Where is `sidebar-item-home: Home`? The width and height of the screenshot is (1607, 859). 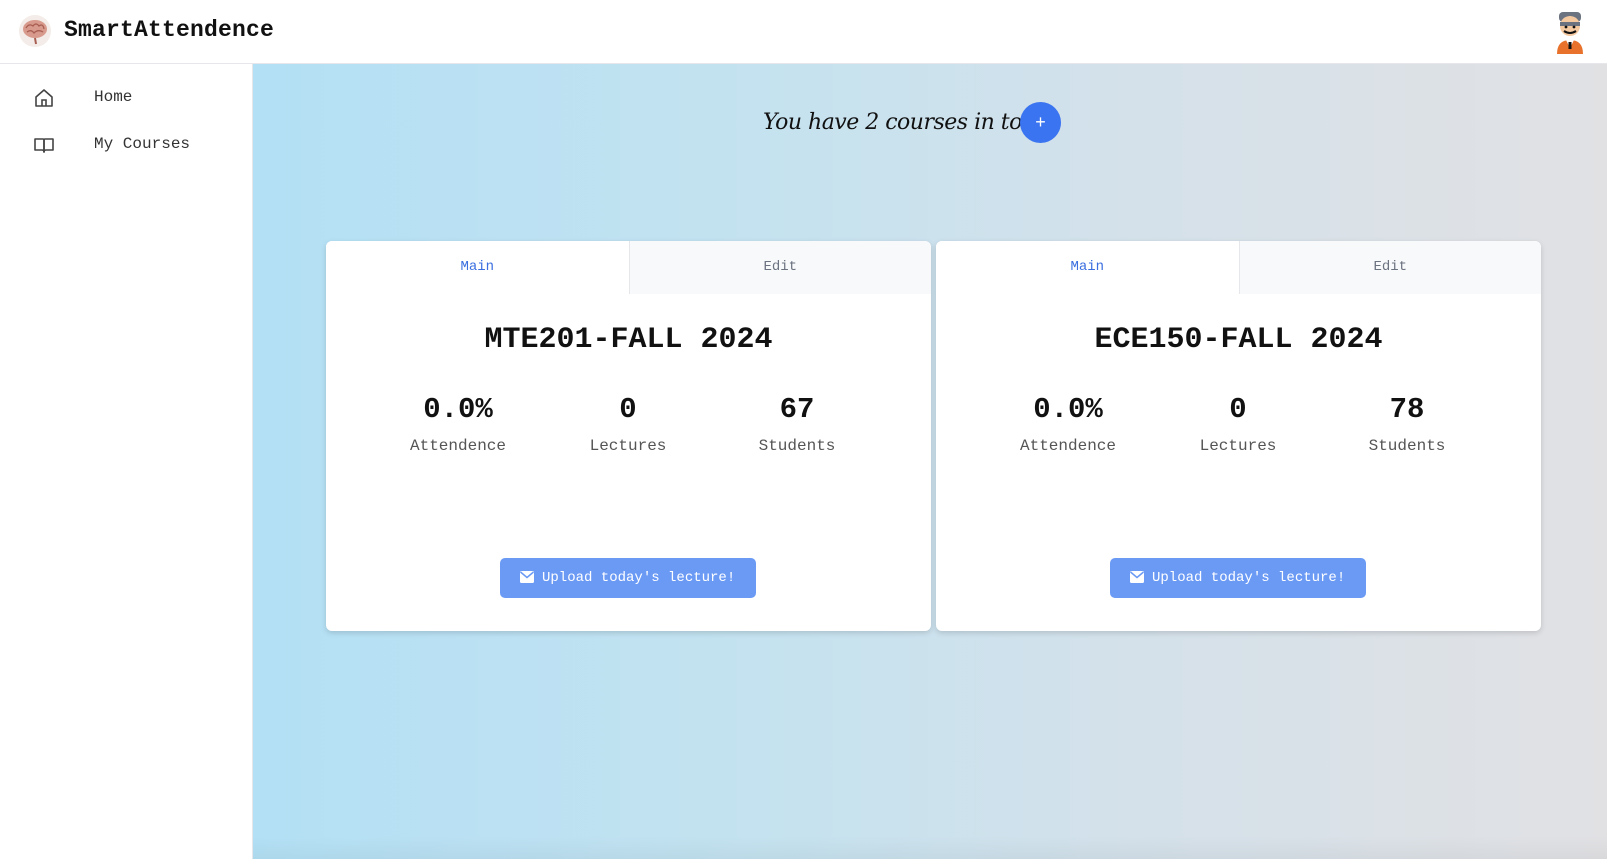 sidebar-item-home: Home is located at coordinates (126, 97).